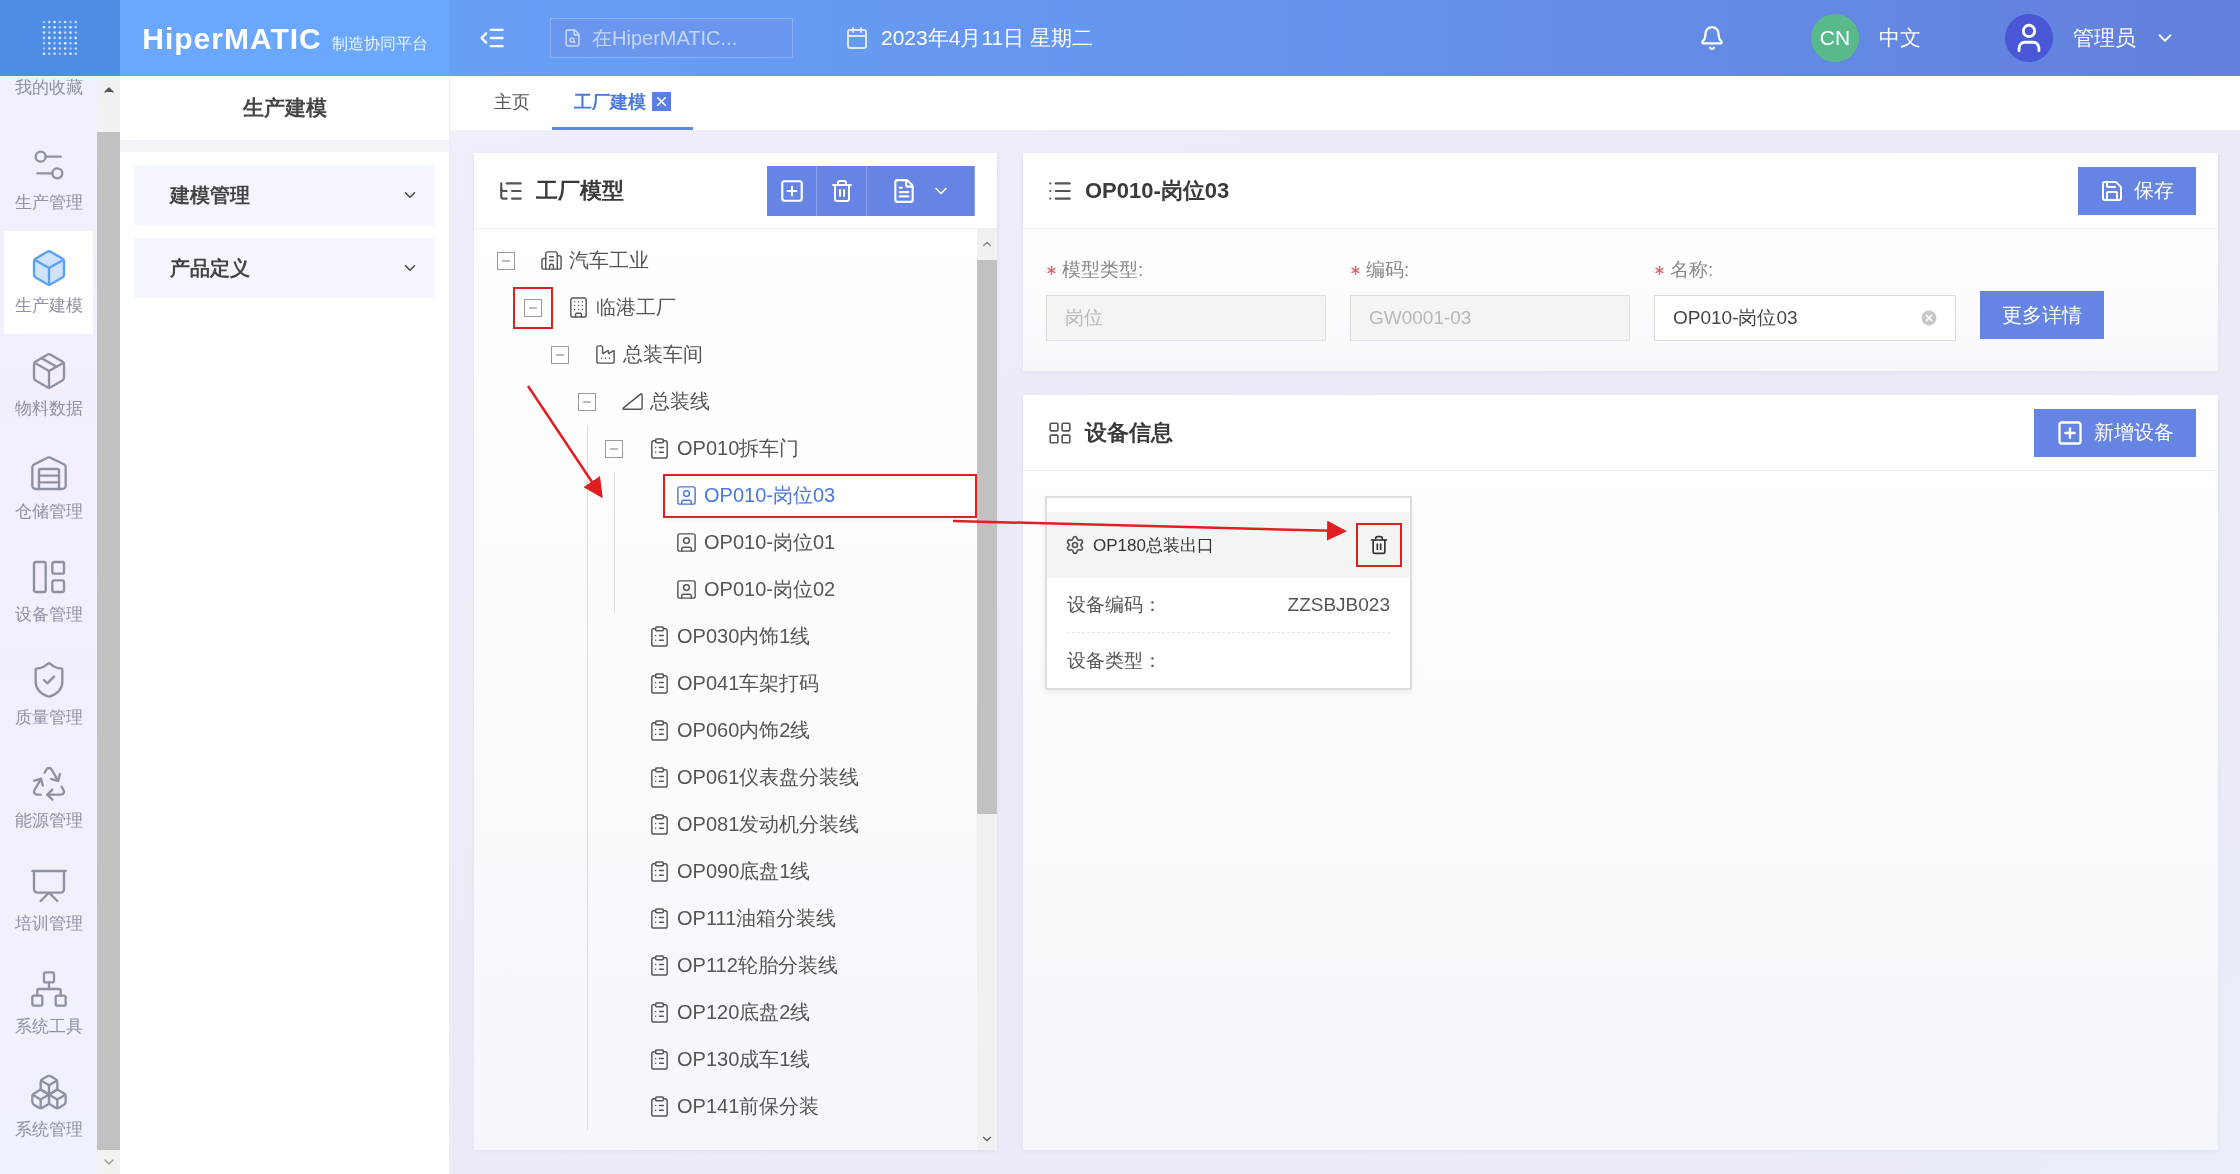 The height and width of the screenshot is (1174, 2240). Describe the element at coordinates (1075, 545) in the screenshot. I see `gear-icon` at that location.